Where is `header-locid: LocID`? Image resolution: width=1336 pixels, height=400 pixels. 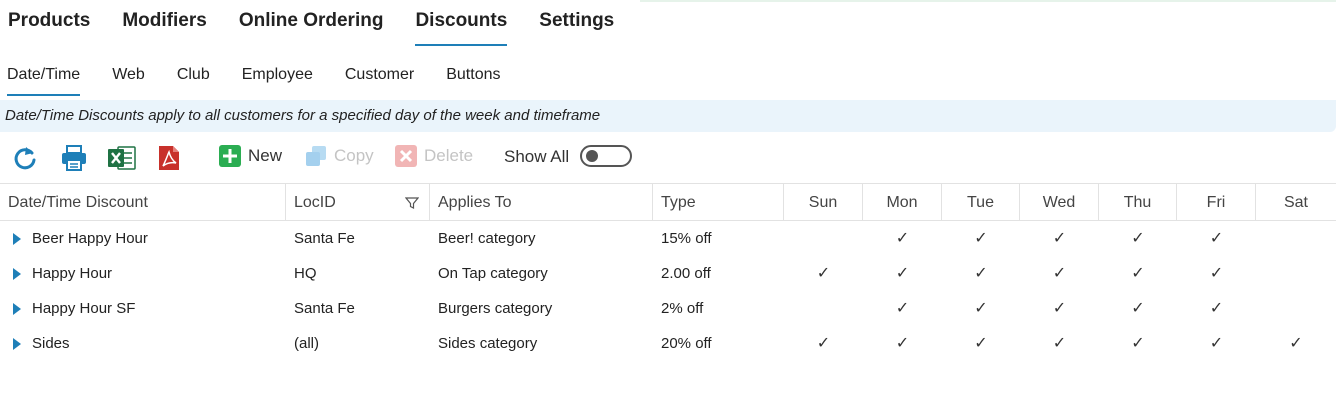 header-locid: LocID is located at coordinates (358, 202).